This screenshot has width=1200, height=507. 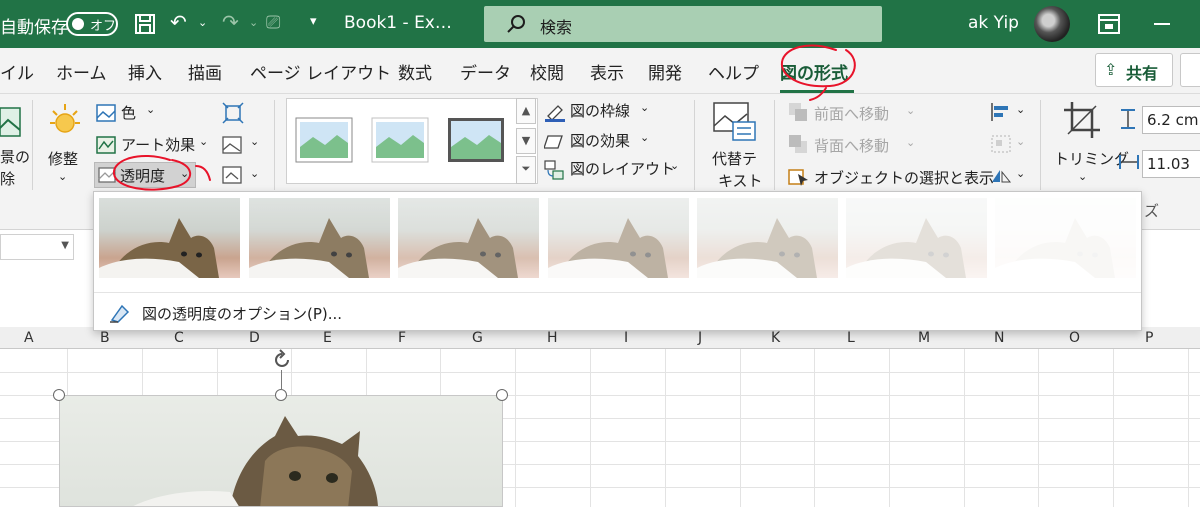 What do you see at coordinates (818, 66) in the screenshot?
I see `annotation-circle-tab` at bounding box center [818, 66].